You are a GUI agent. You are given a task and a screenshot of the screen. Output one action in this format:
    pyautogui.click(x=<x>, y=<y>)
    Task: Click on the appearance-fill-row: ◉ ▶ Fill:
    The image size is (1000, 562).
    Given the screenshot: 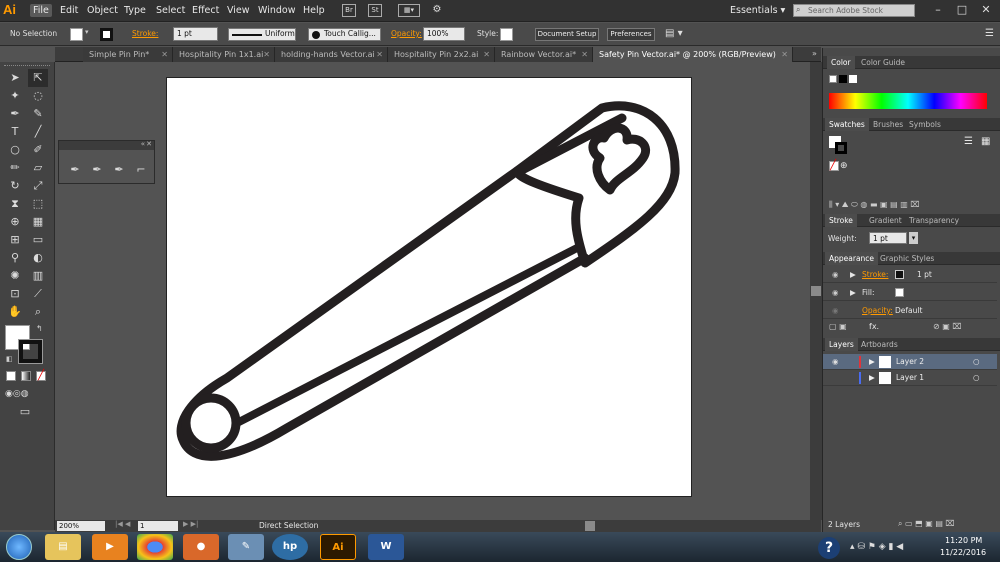 What is the action you would take?
    pyautogui.click(x=910, y=292)
    